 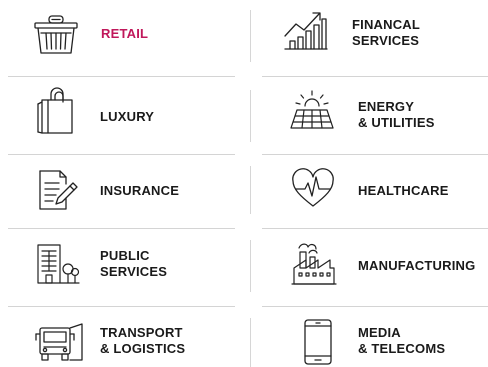 I want to click on industry-item-luxury: LUXURY, so click(x=123, y=115).